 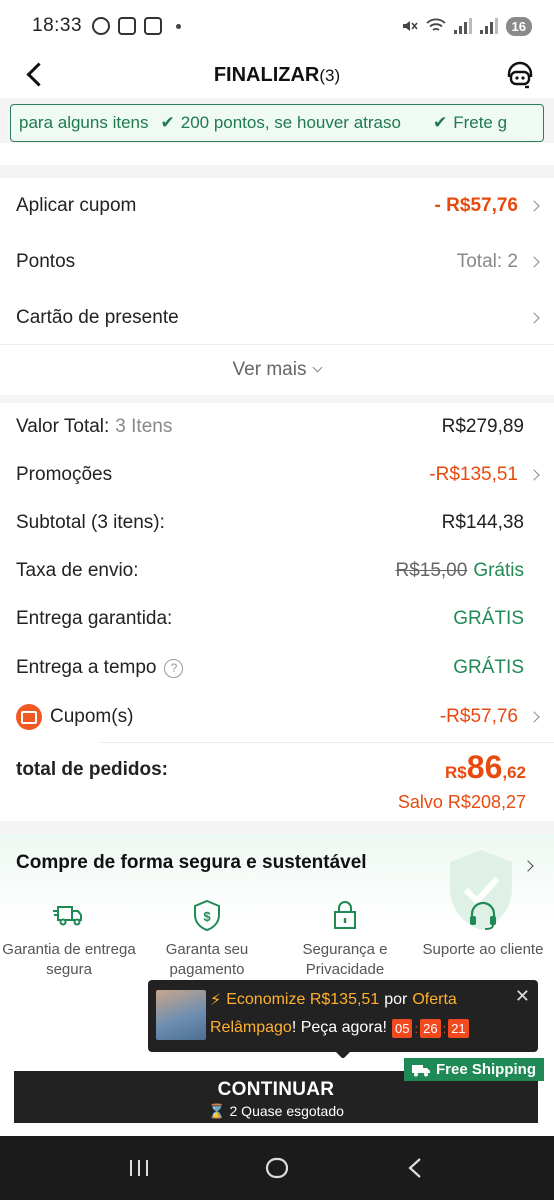 What do you see at coordinates (514, 772) in the screenshot?
I see `order-total-cents: ,62` at bounding box center [514, 772].